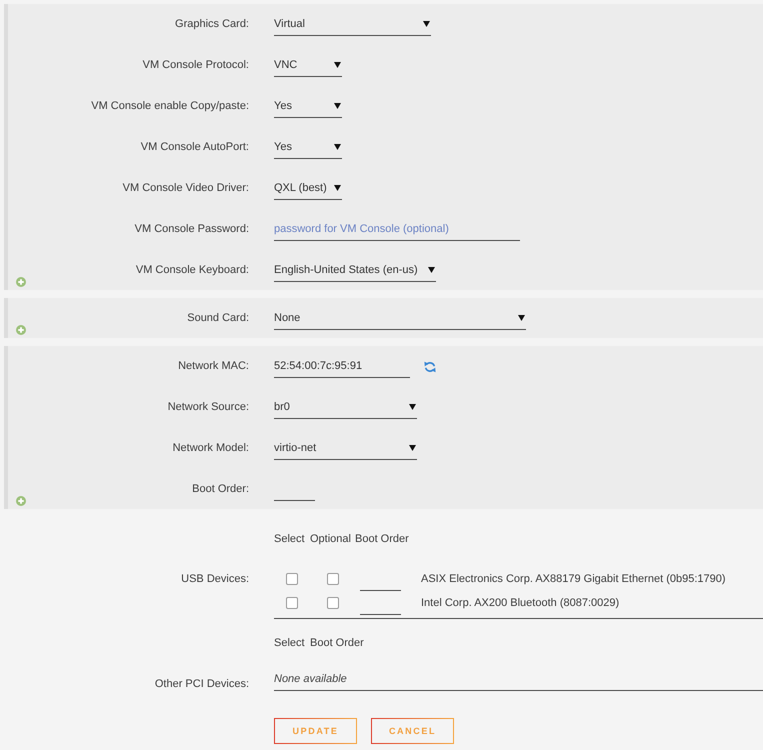 This screenshot has height=750, width=763. What do you see at coordinates (308, 65) in the screenshot?
I see `dropdown: VNC` at bounding box center [308, 65].